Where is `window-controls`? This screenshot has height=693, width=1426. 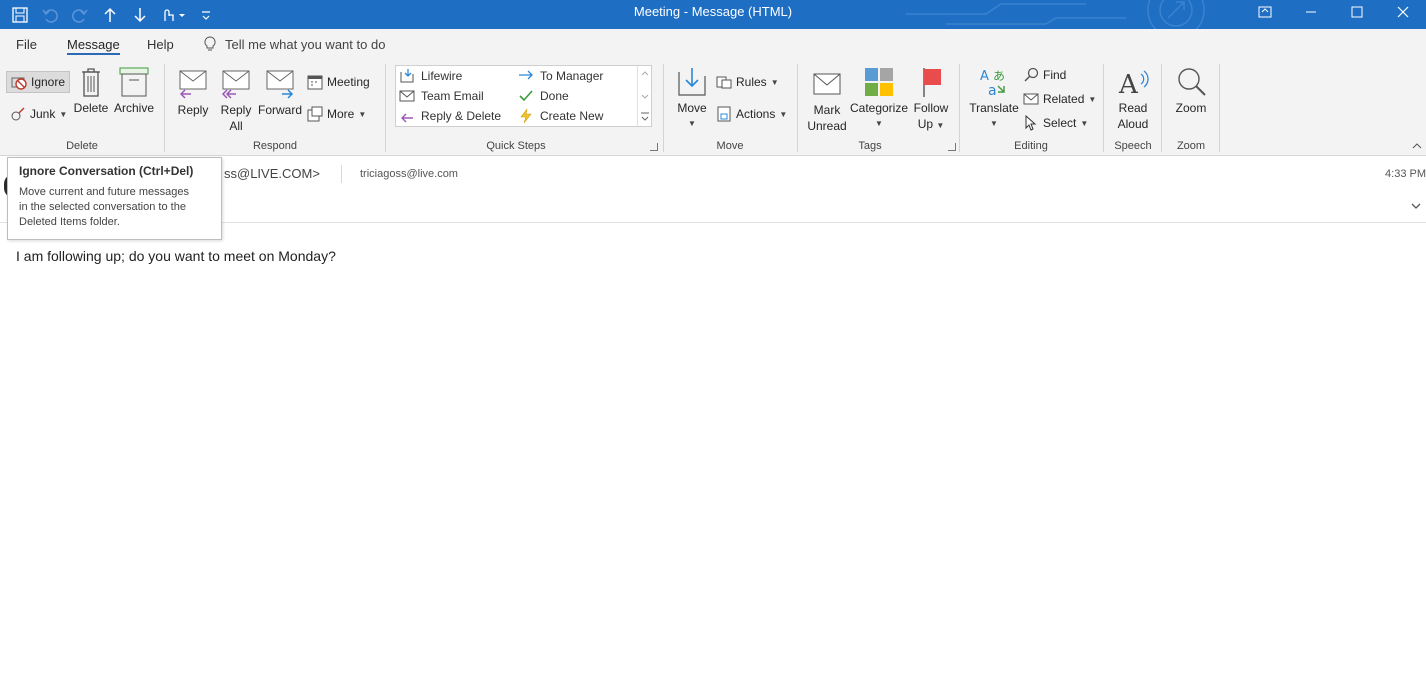
window-controls is located at coordinates (1334, 12).